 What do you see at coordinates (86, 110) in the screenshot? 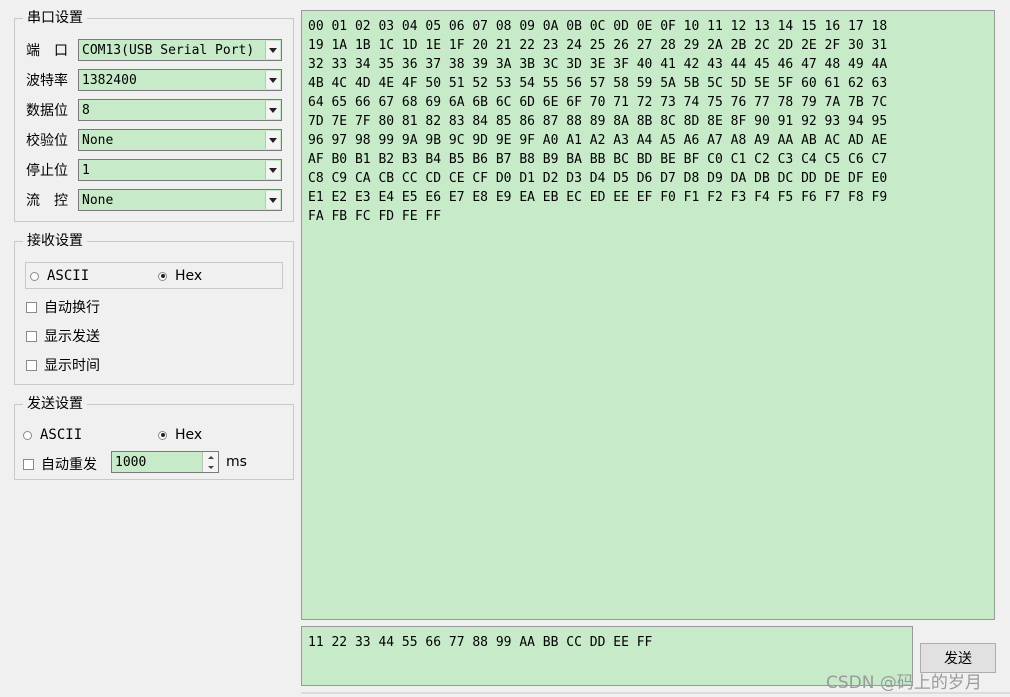
I see `databits-value: 8` at bounding box center [86, 110].